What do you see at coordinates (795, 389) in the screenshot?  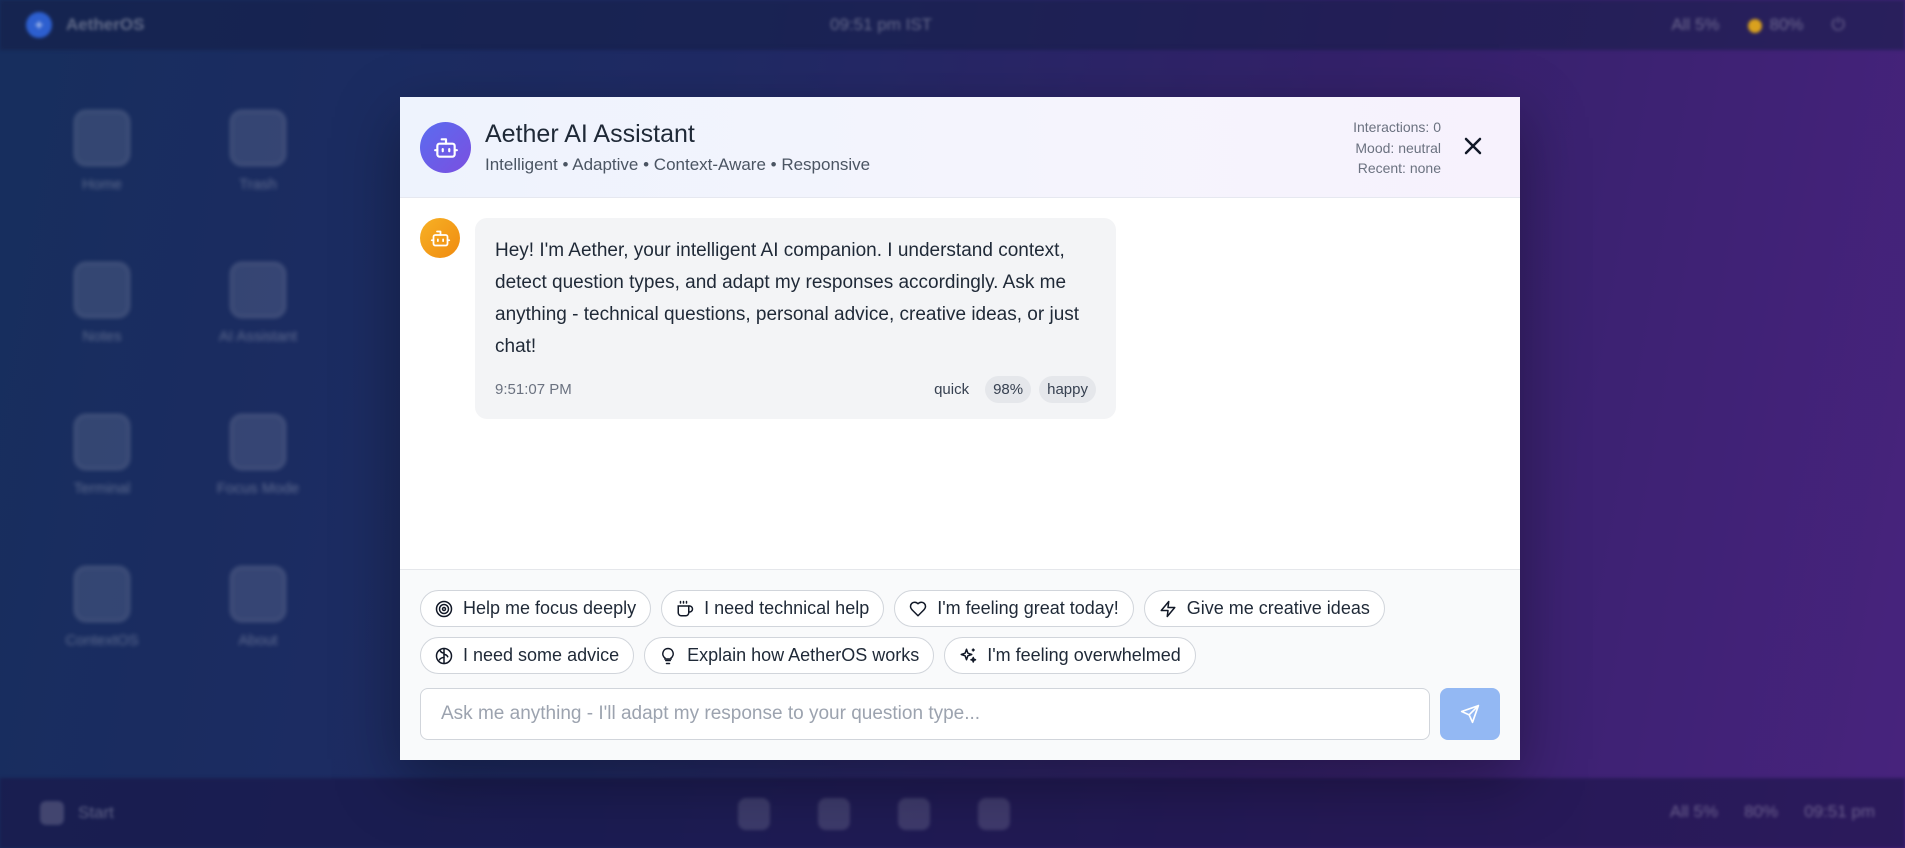 I see `message-meta: 9:51:07 PM quick 98% happy` at bounding box center [795, 389].